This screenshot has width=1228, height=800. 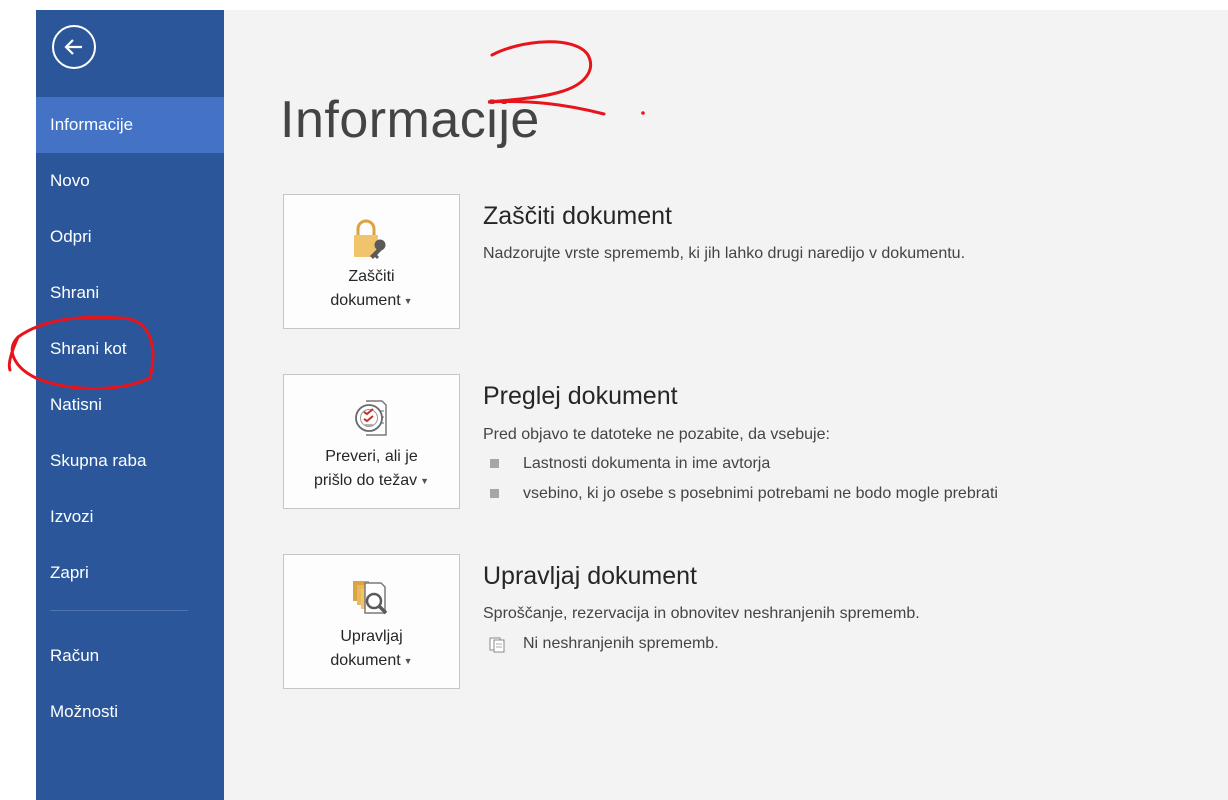 I want to click on nav-item-zapri: Zapri, so click(x=130, y=573).